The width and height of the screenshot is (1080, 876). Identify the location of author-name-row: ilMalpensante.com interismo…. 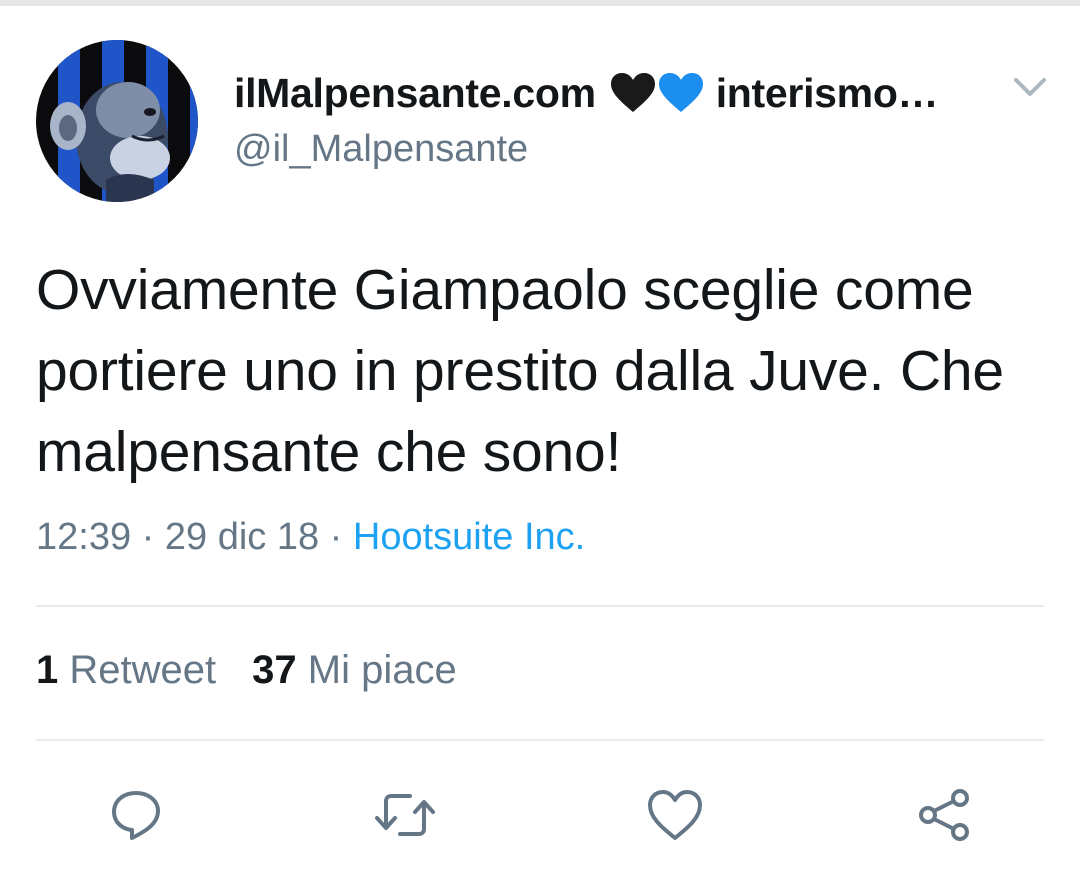
(614, 93).